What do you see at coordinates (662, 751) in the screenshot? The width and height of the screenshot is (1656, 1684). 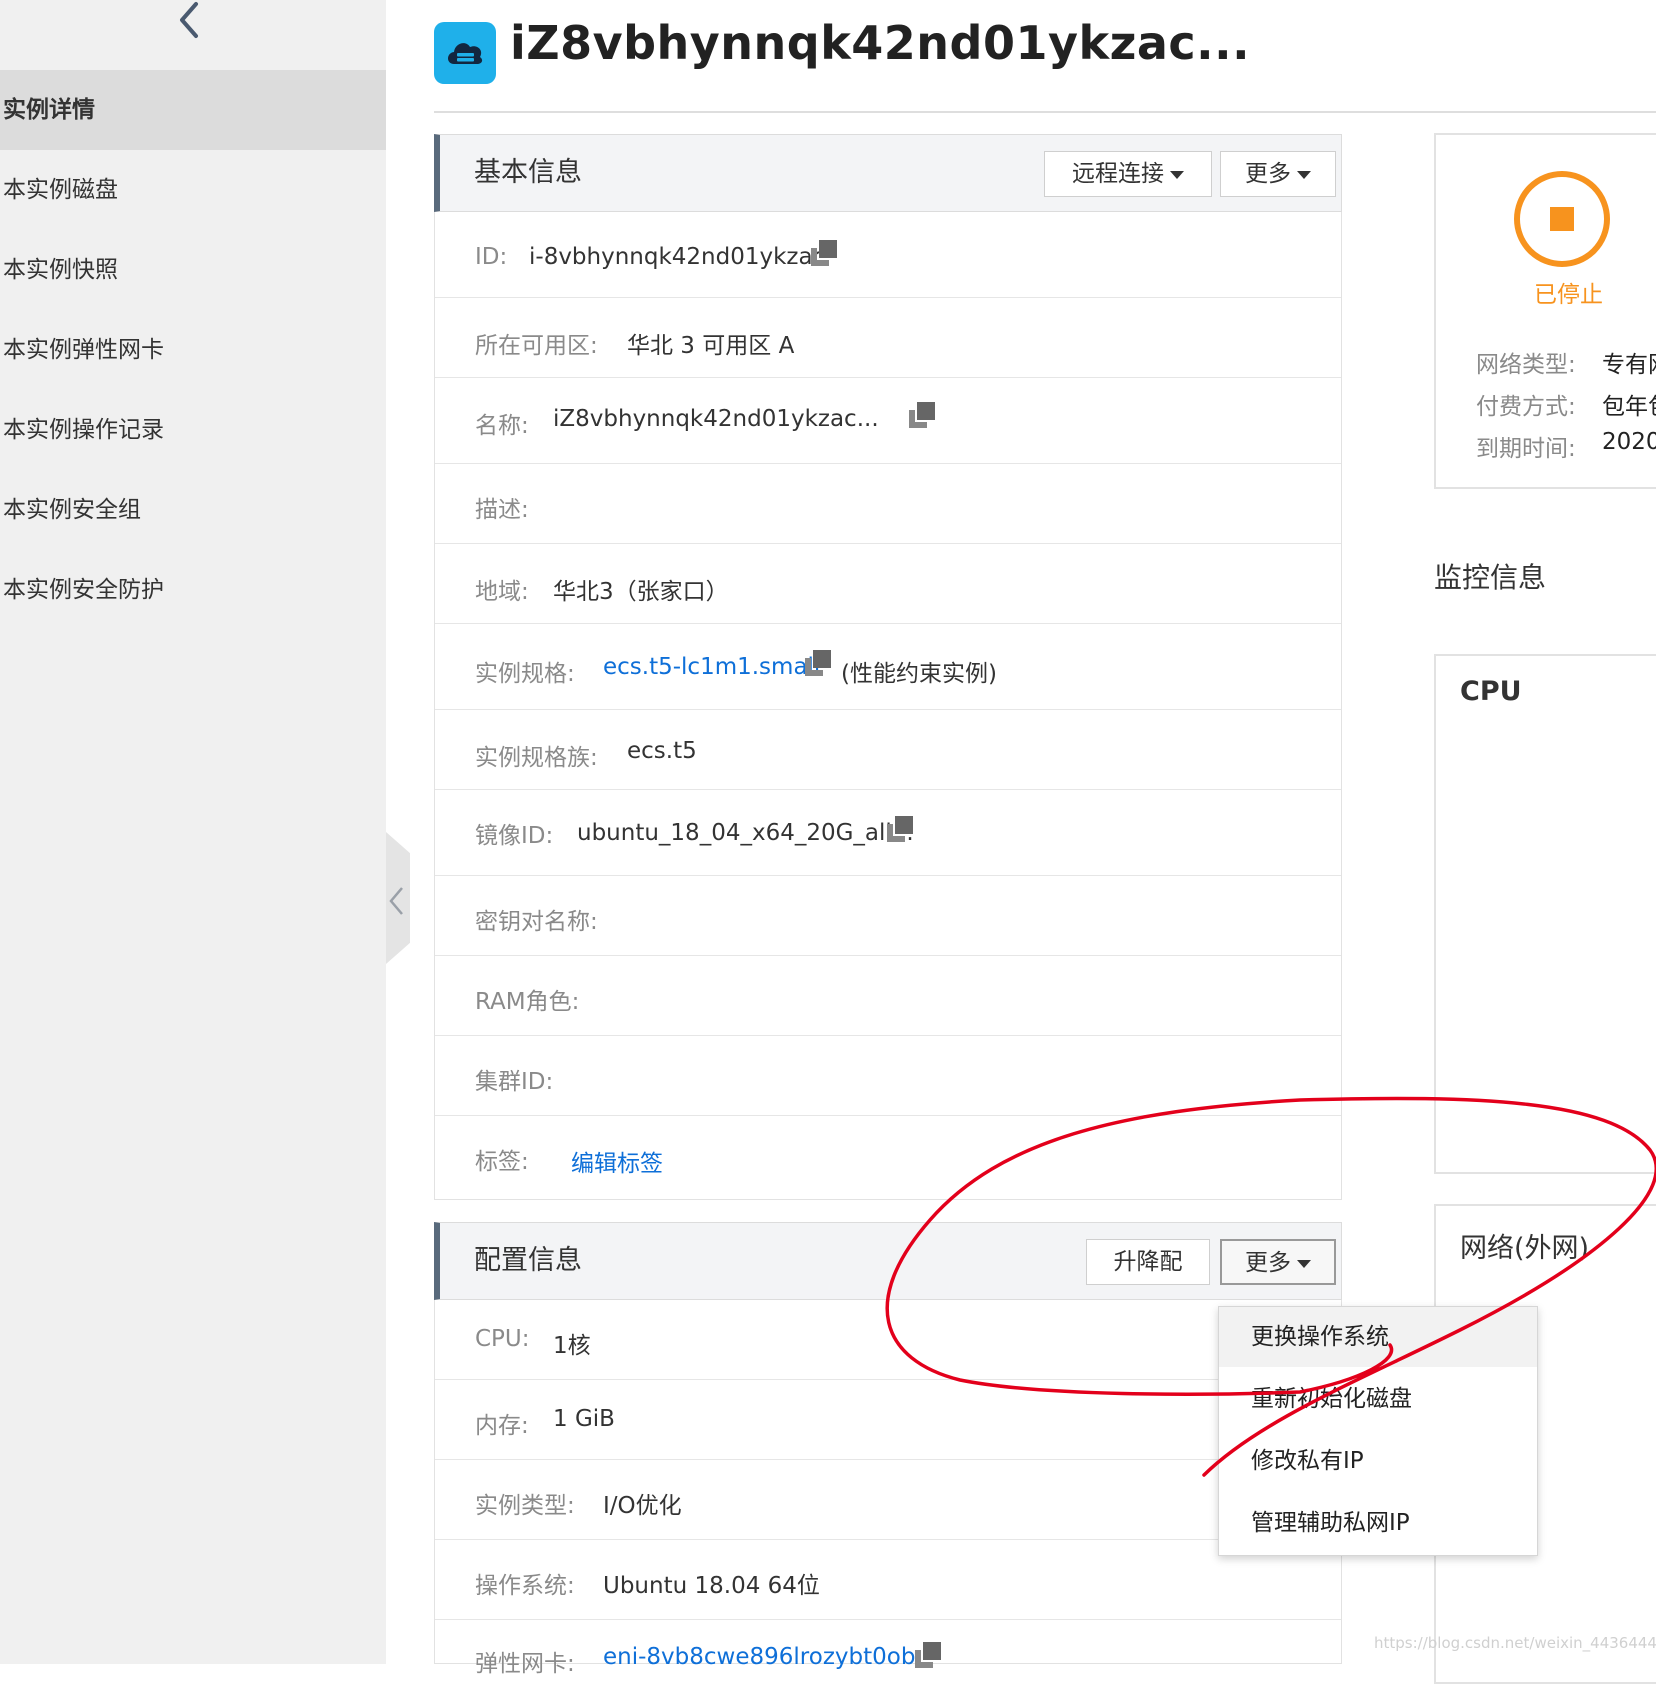 I see `family-value: ecs.t5` at bounding box center [662, 751].